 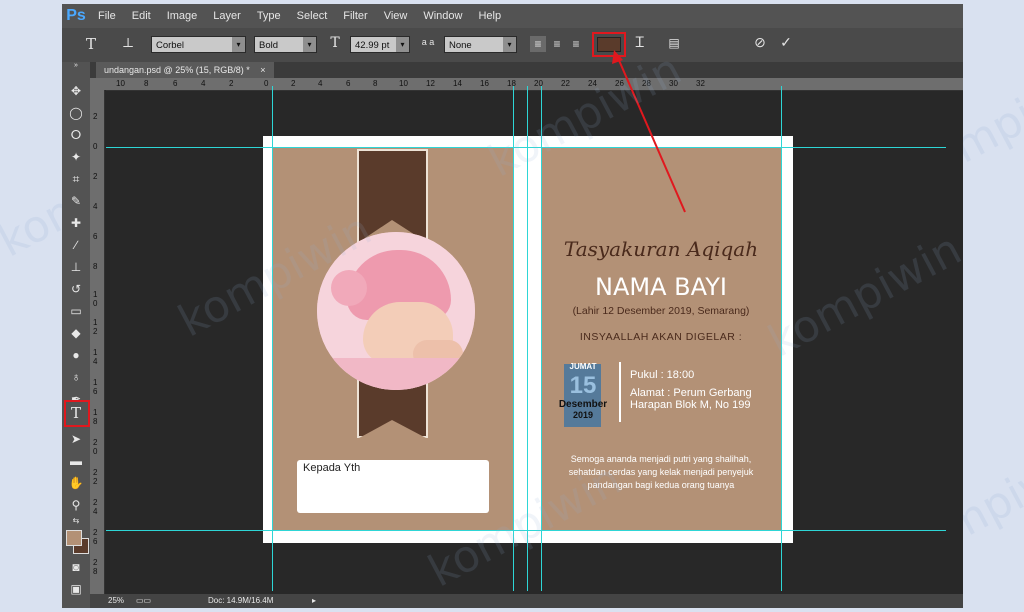 What do you see at coordinates (76, 439) in the screenshot?
I see `path-selection-icon: ➤` at bounding box center [76, 439].